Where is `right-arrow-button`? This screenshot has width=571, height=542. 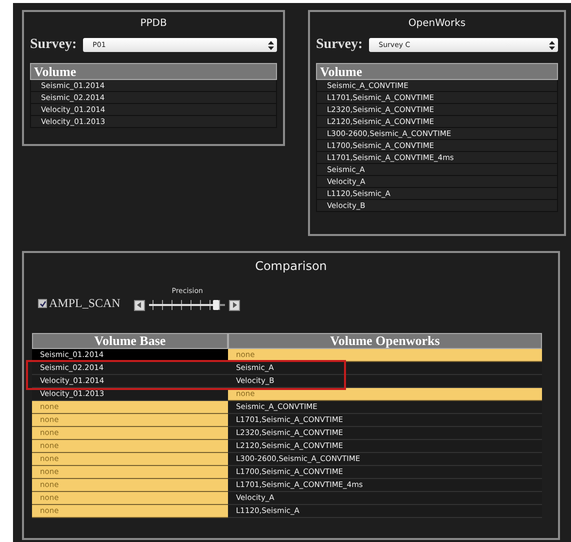
right-arrow-button is located at coordinates (234, 305).